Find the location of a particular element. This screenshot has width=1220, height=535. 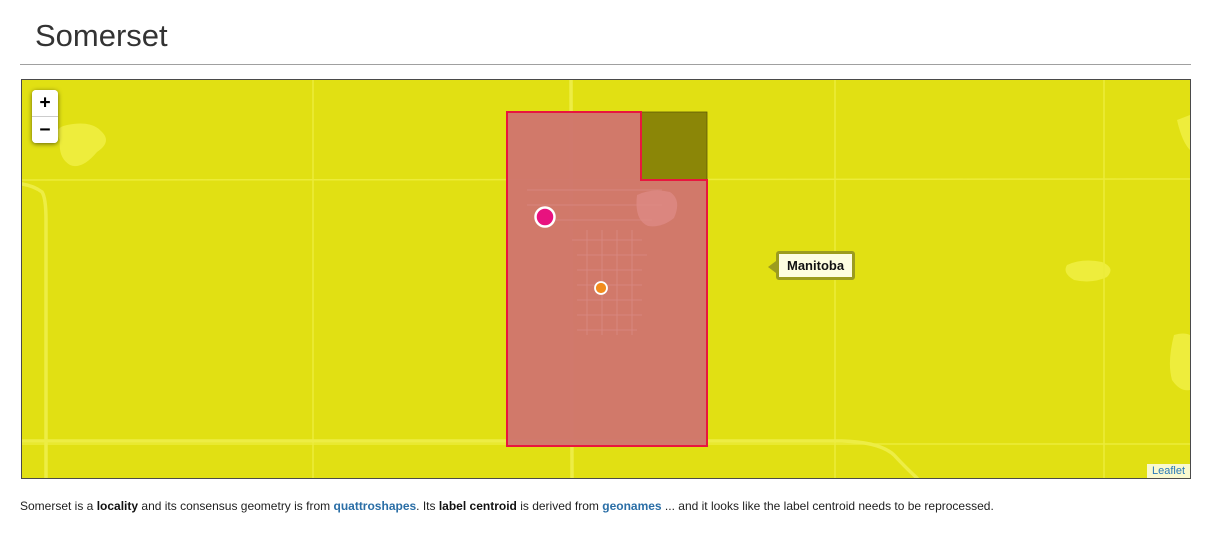

label-centroid-marker is located at coordinates (545, 217).